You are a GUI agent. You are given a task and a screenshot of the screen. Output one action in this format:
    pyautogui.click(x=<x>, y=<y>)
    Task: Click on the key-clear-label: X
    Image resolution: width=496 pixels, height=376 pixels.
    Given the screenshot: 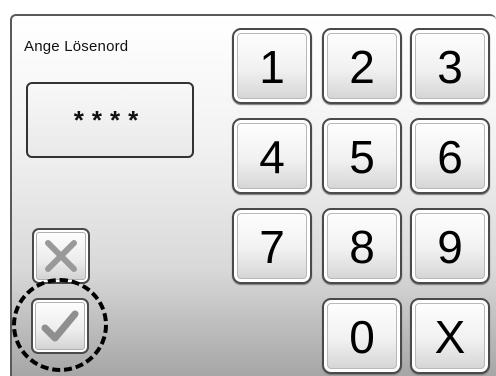 What is the action you would take?
    pyautogui.click(x=450, y=337)
    